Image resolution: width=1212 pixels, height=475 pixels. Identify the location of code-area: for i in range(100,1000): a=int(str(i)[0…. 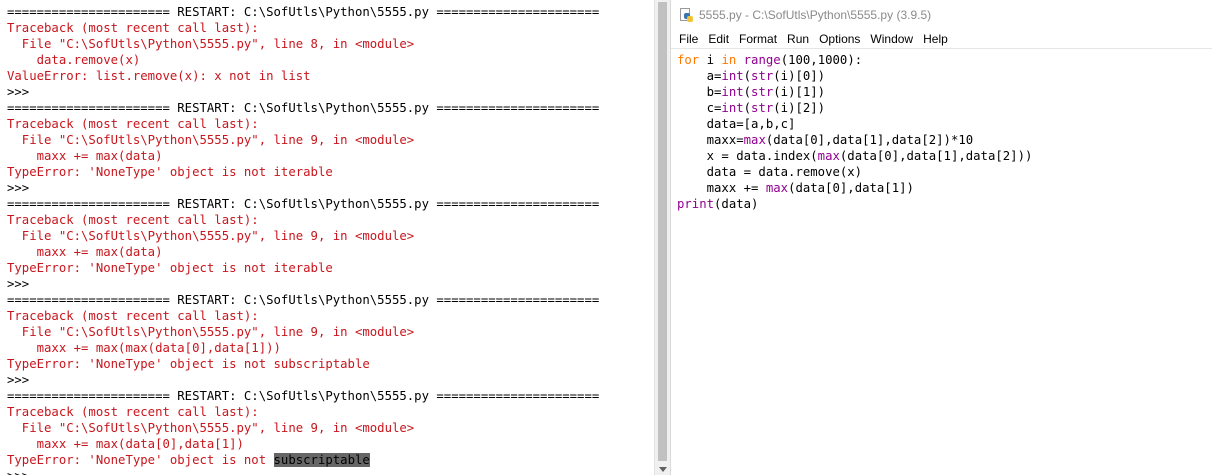
(854, 132).